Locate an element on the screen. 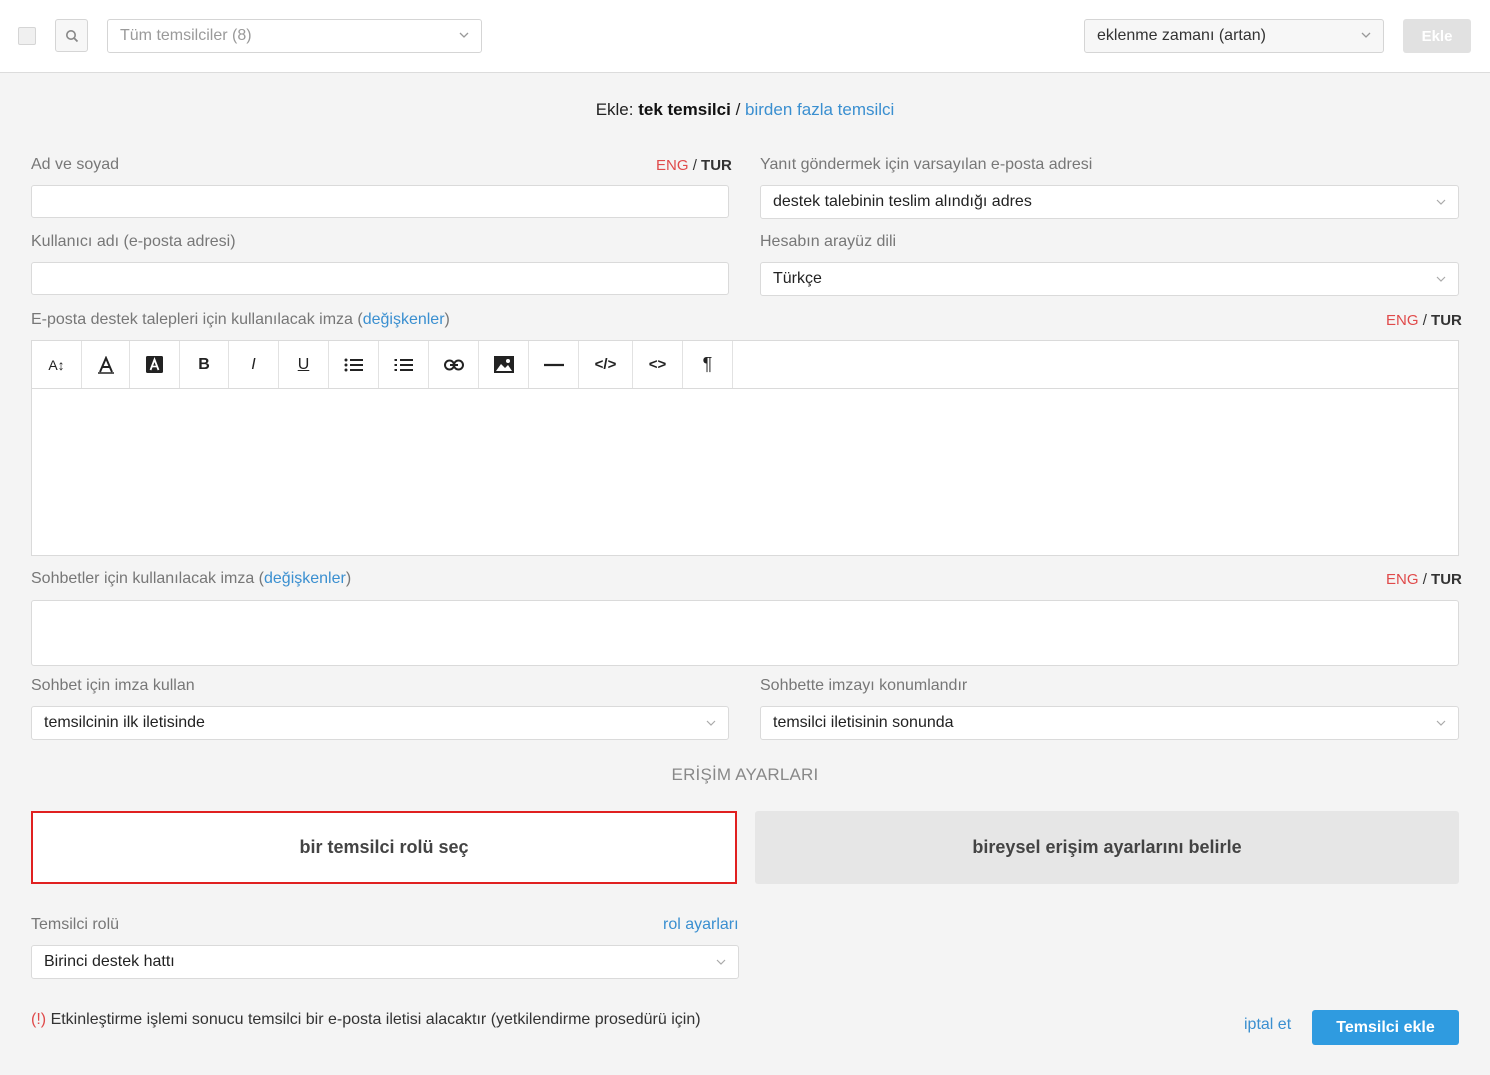  underline-icon: U is located at coordinates (303, 364).